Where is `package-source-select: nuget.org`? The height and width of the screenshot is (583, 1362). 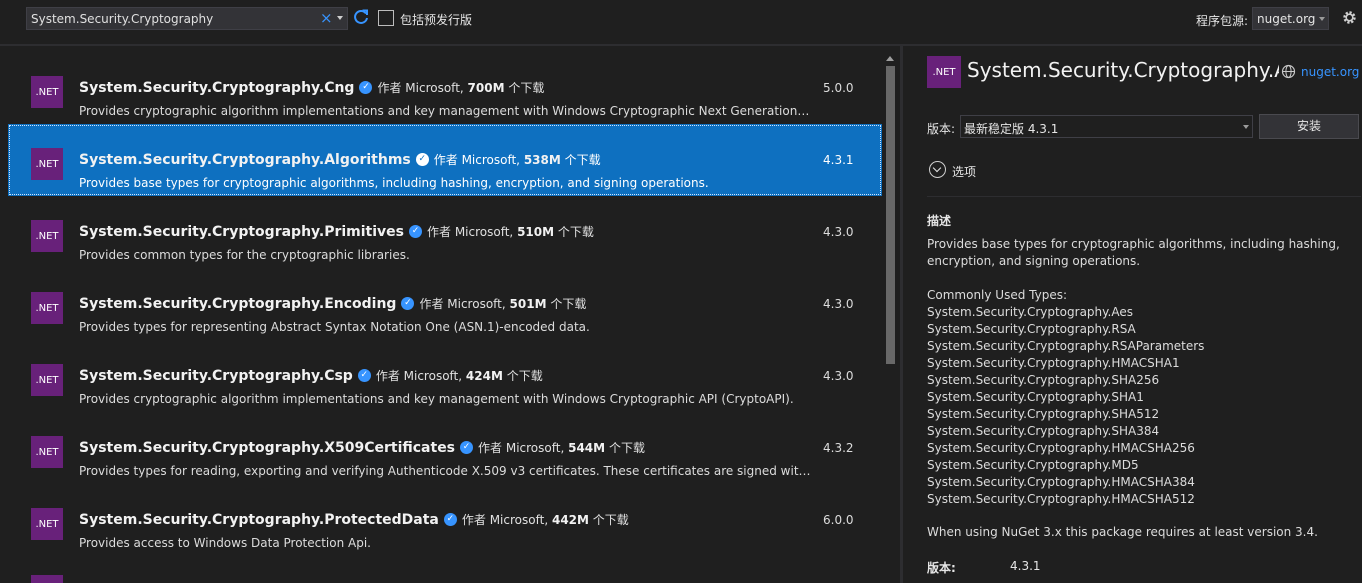 package-source-select: nuget.org is located at coordinates (1290, 18).